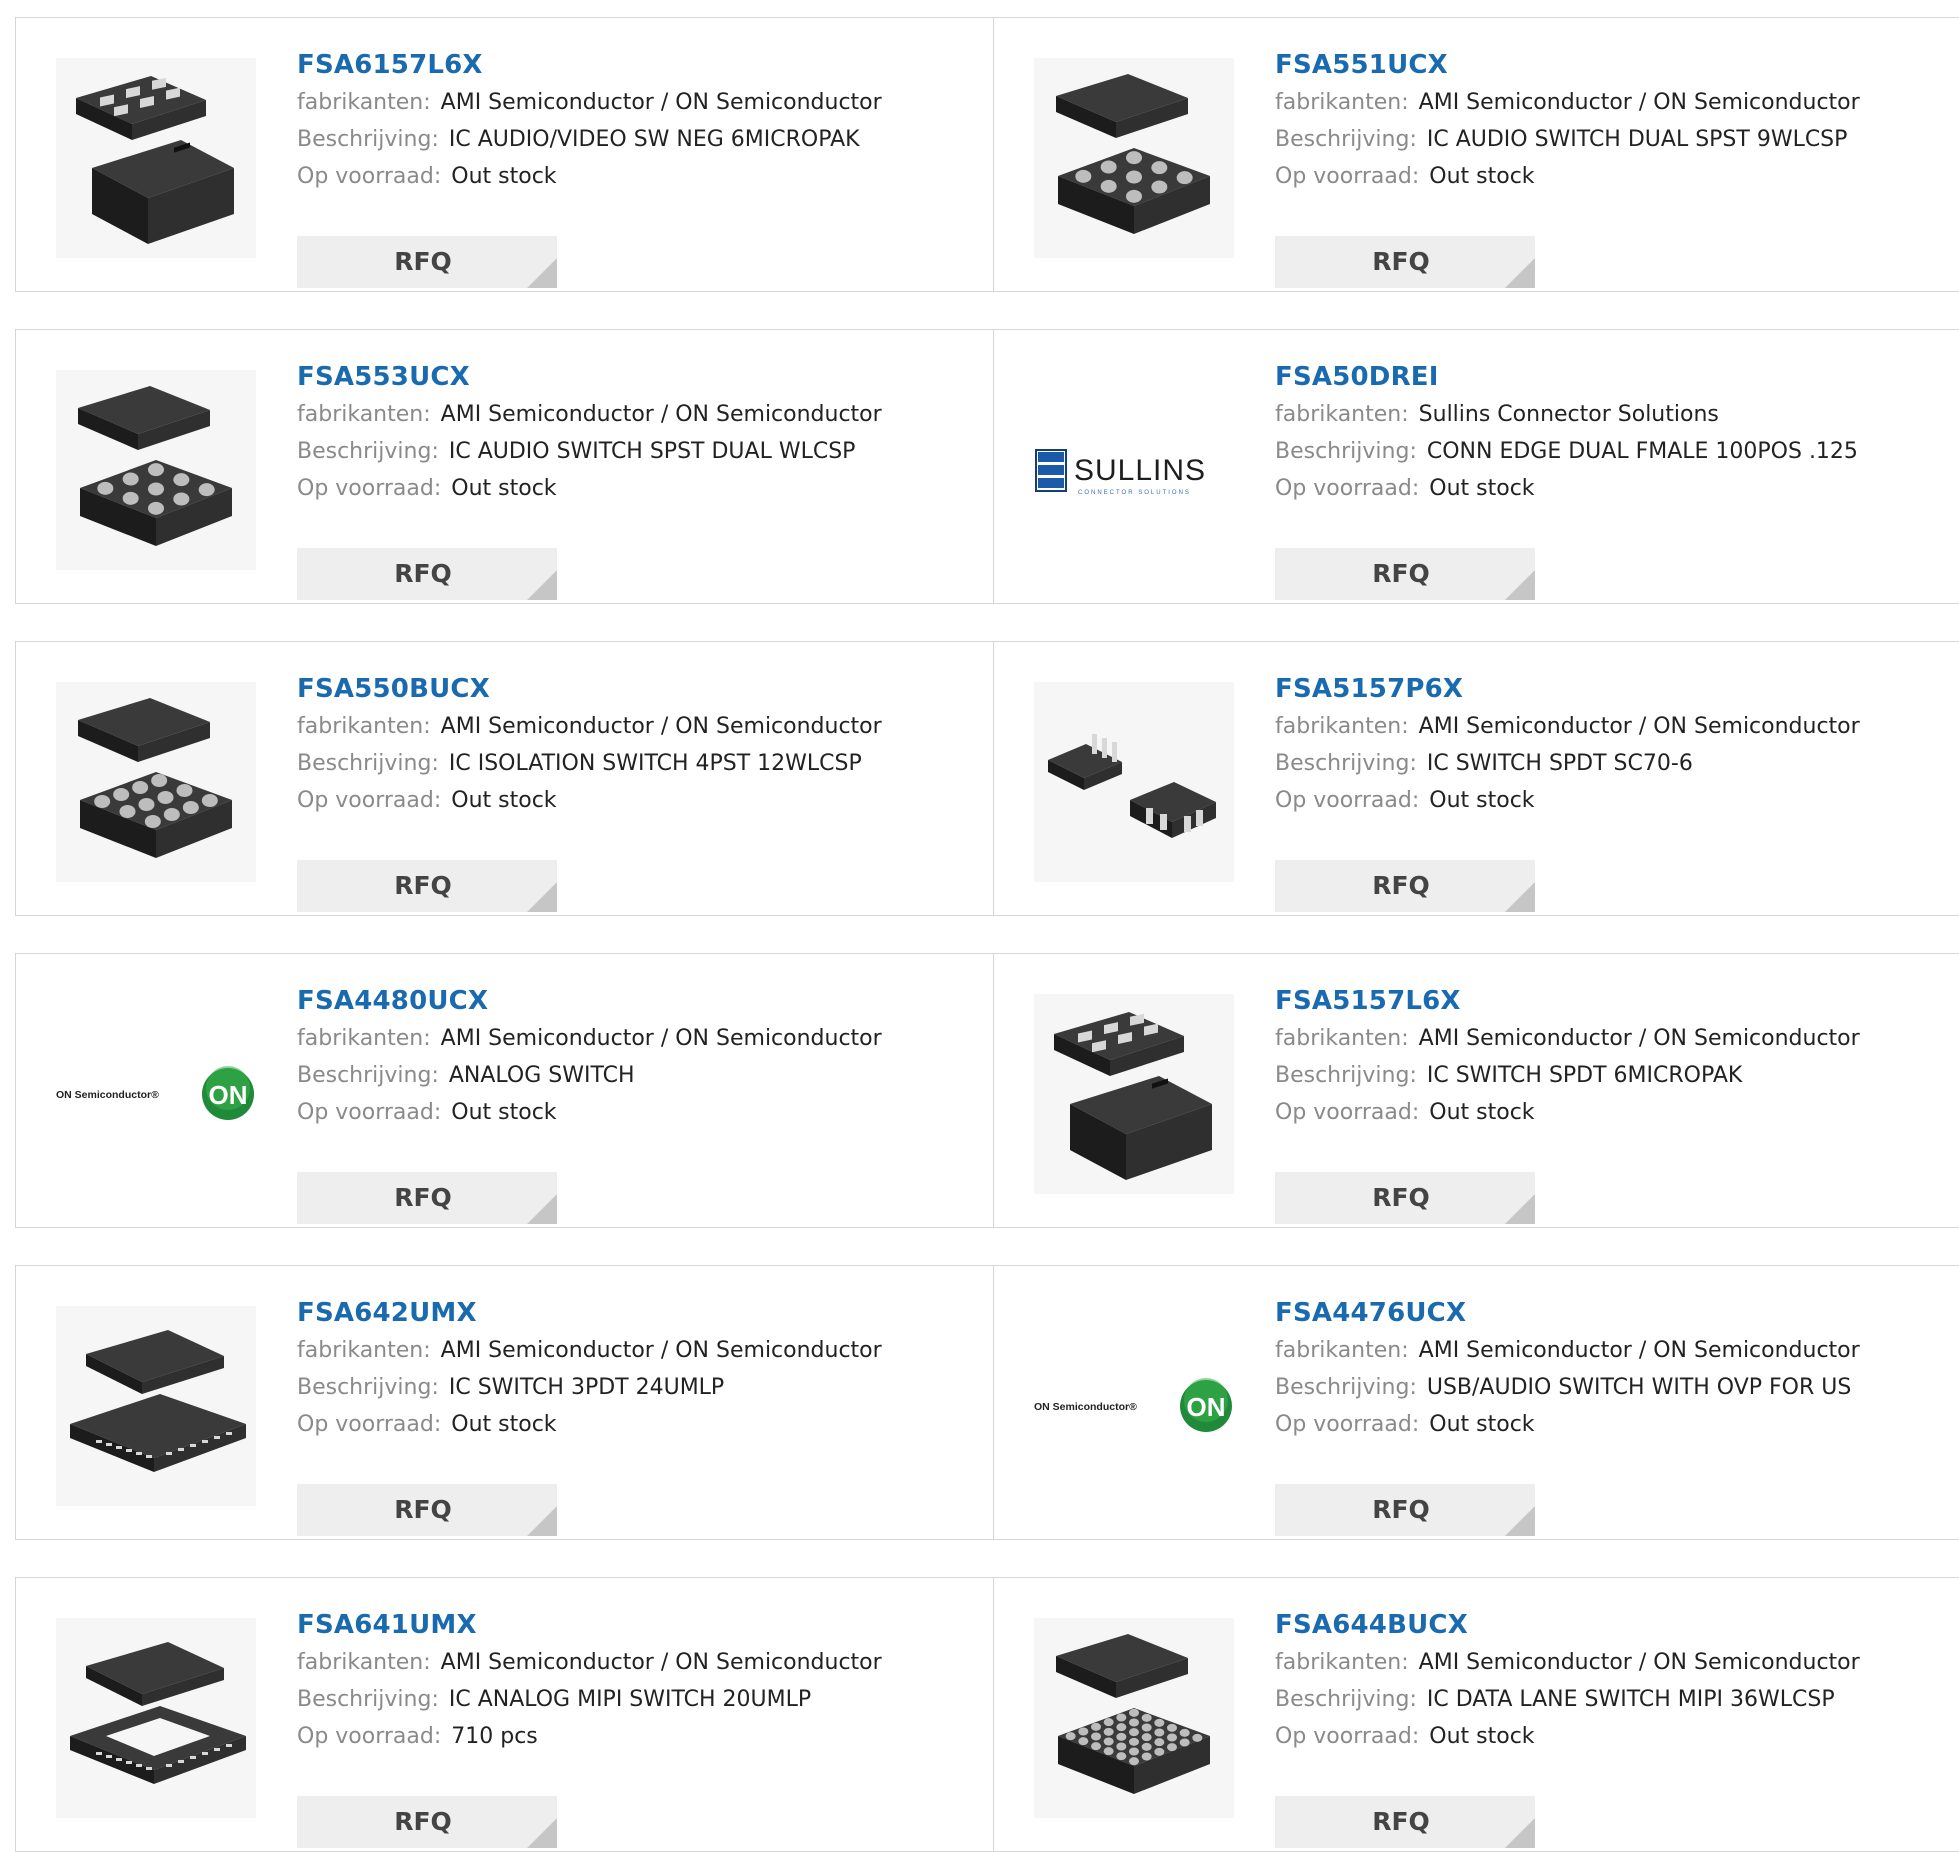 Image resolution: width=1959 pixels, height=1852 pixels. What do you see at coordinates (637, 378) in the screenshot?
I see `part-number-link: FSA553UCX` at bounding box center [637, 378].